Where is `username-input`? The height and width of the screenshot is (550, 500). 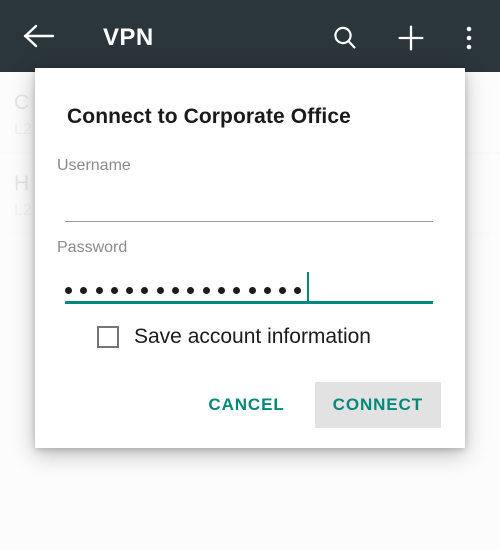 username-input is located at coordinates (245, 199).